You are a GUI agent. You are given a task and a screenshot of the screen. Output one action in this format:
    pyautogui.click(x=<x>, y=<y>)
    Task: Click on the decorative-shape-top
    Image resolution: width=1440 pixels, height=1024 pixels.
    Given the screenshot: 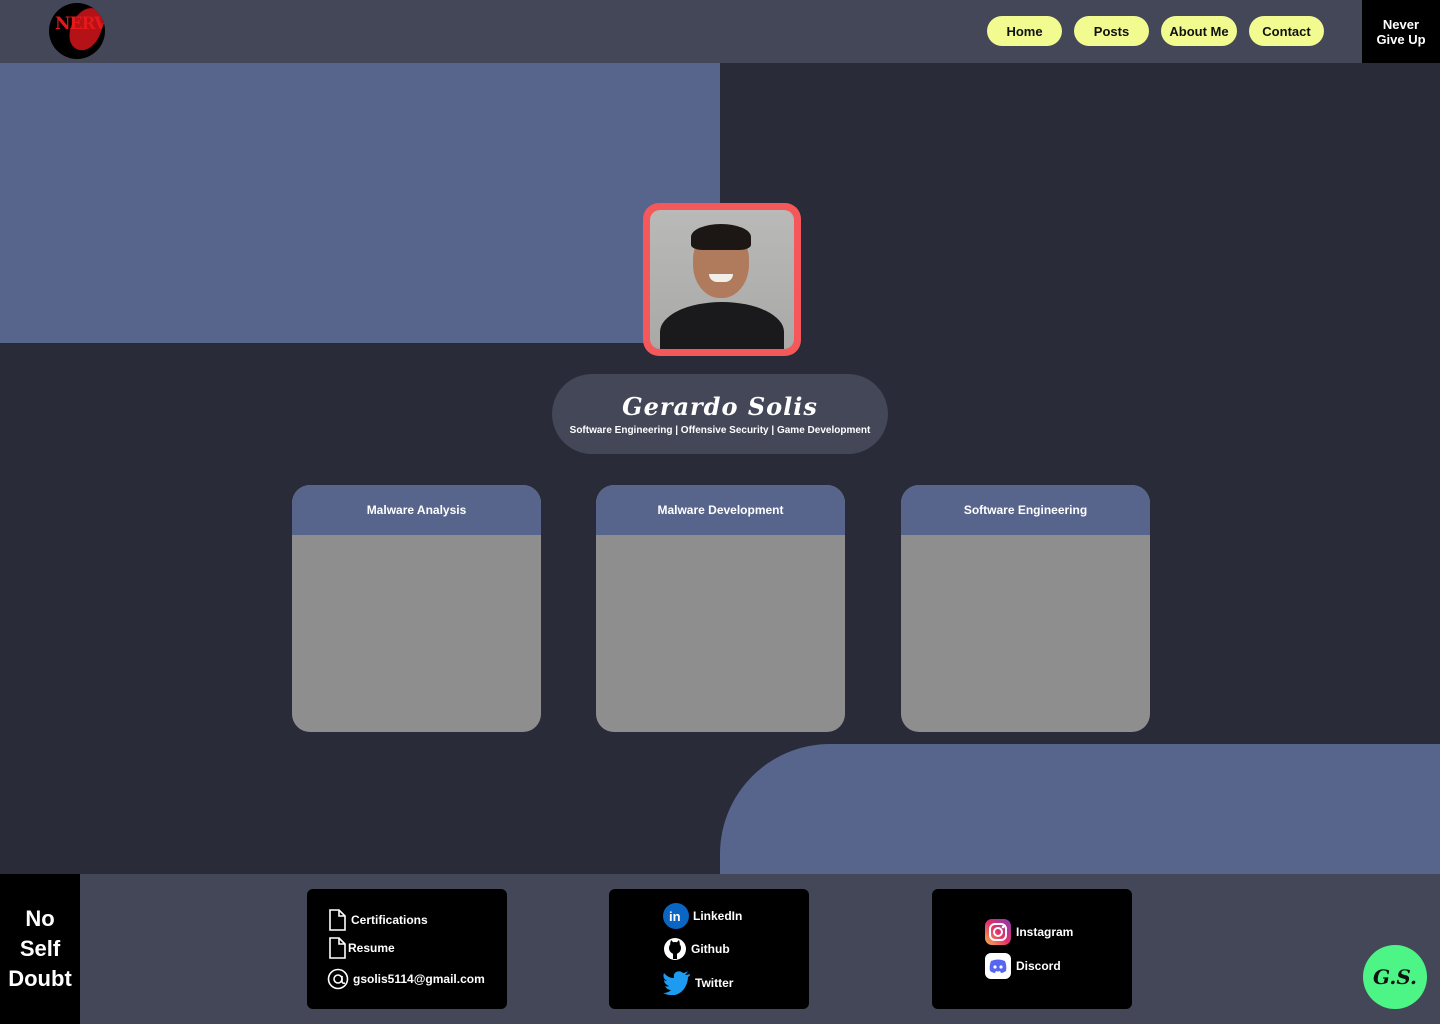 What is the action you would take?
    pyautogui.click(x=360, y=203)
    